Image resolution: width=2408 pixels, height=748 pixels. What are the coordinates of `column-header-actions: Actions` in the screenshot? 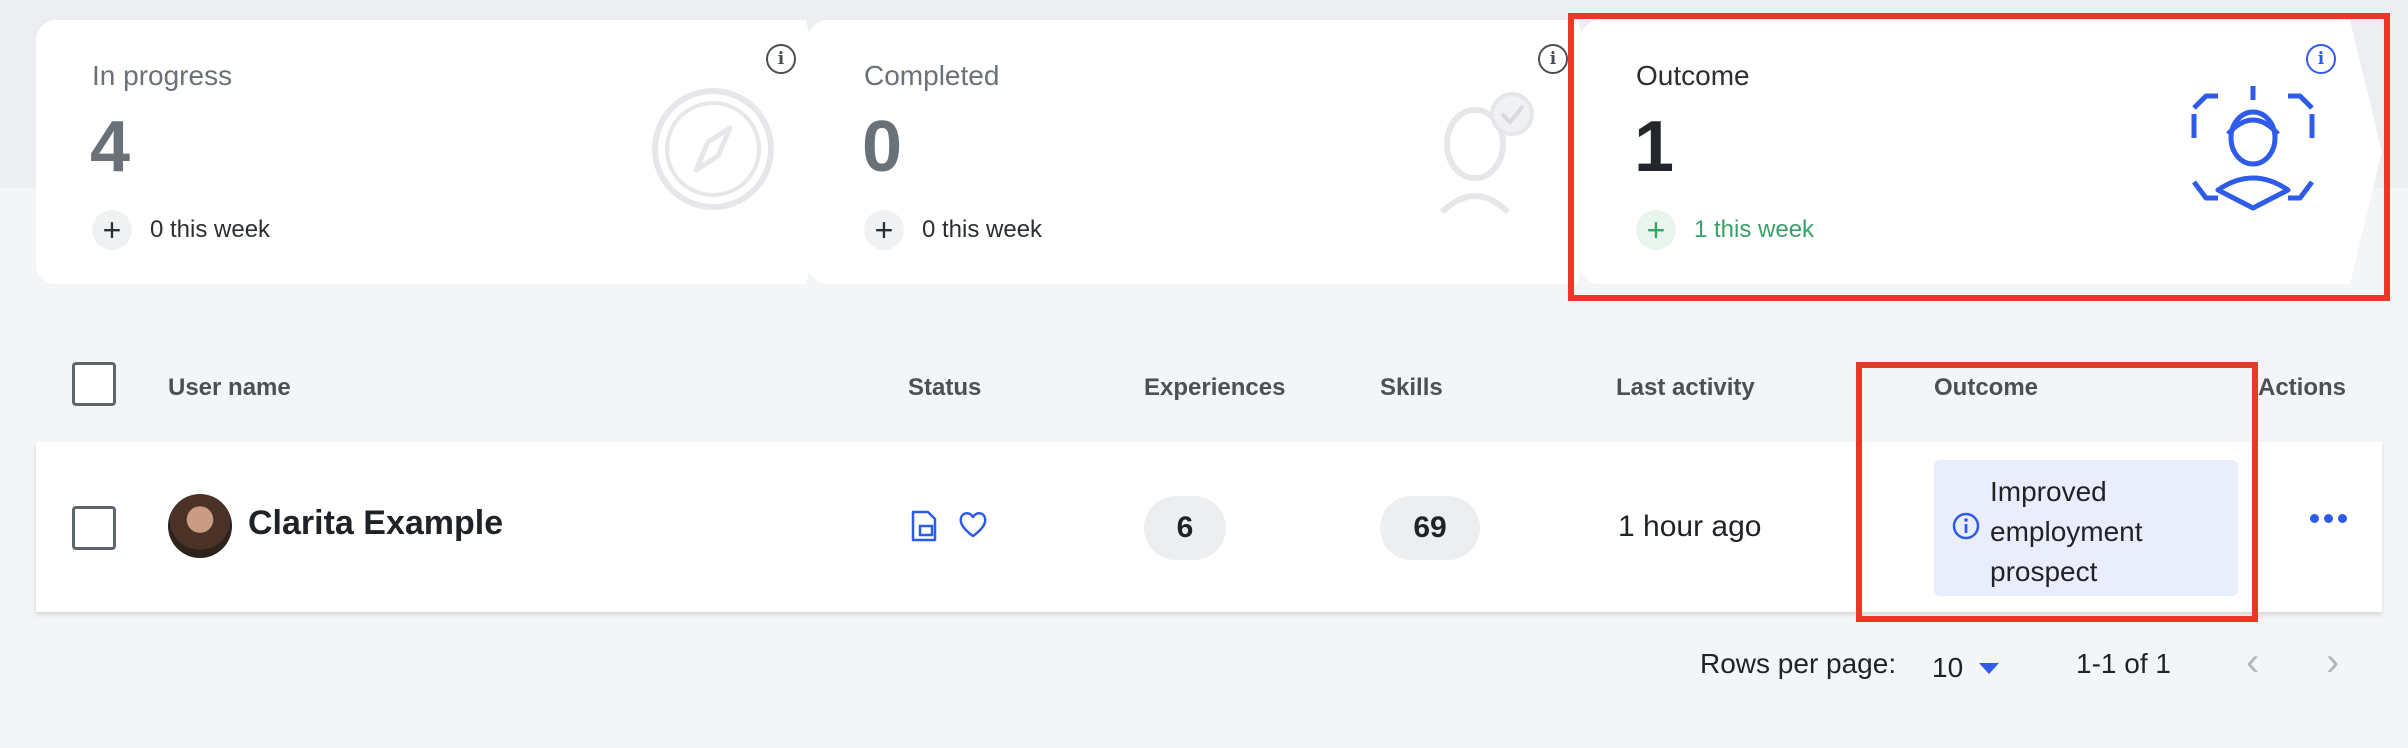 It's located at (2302, 387).